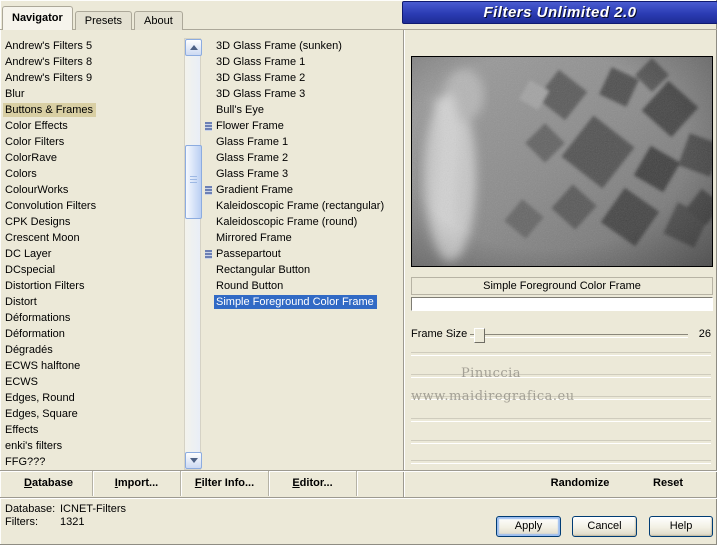 The height and width of the screenshot is (545, 717). What do you see at coordinates (254, 238) in the screenshot?
I see `filter-item-label: Mirrored Frame` at bounding box center [254, 238].